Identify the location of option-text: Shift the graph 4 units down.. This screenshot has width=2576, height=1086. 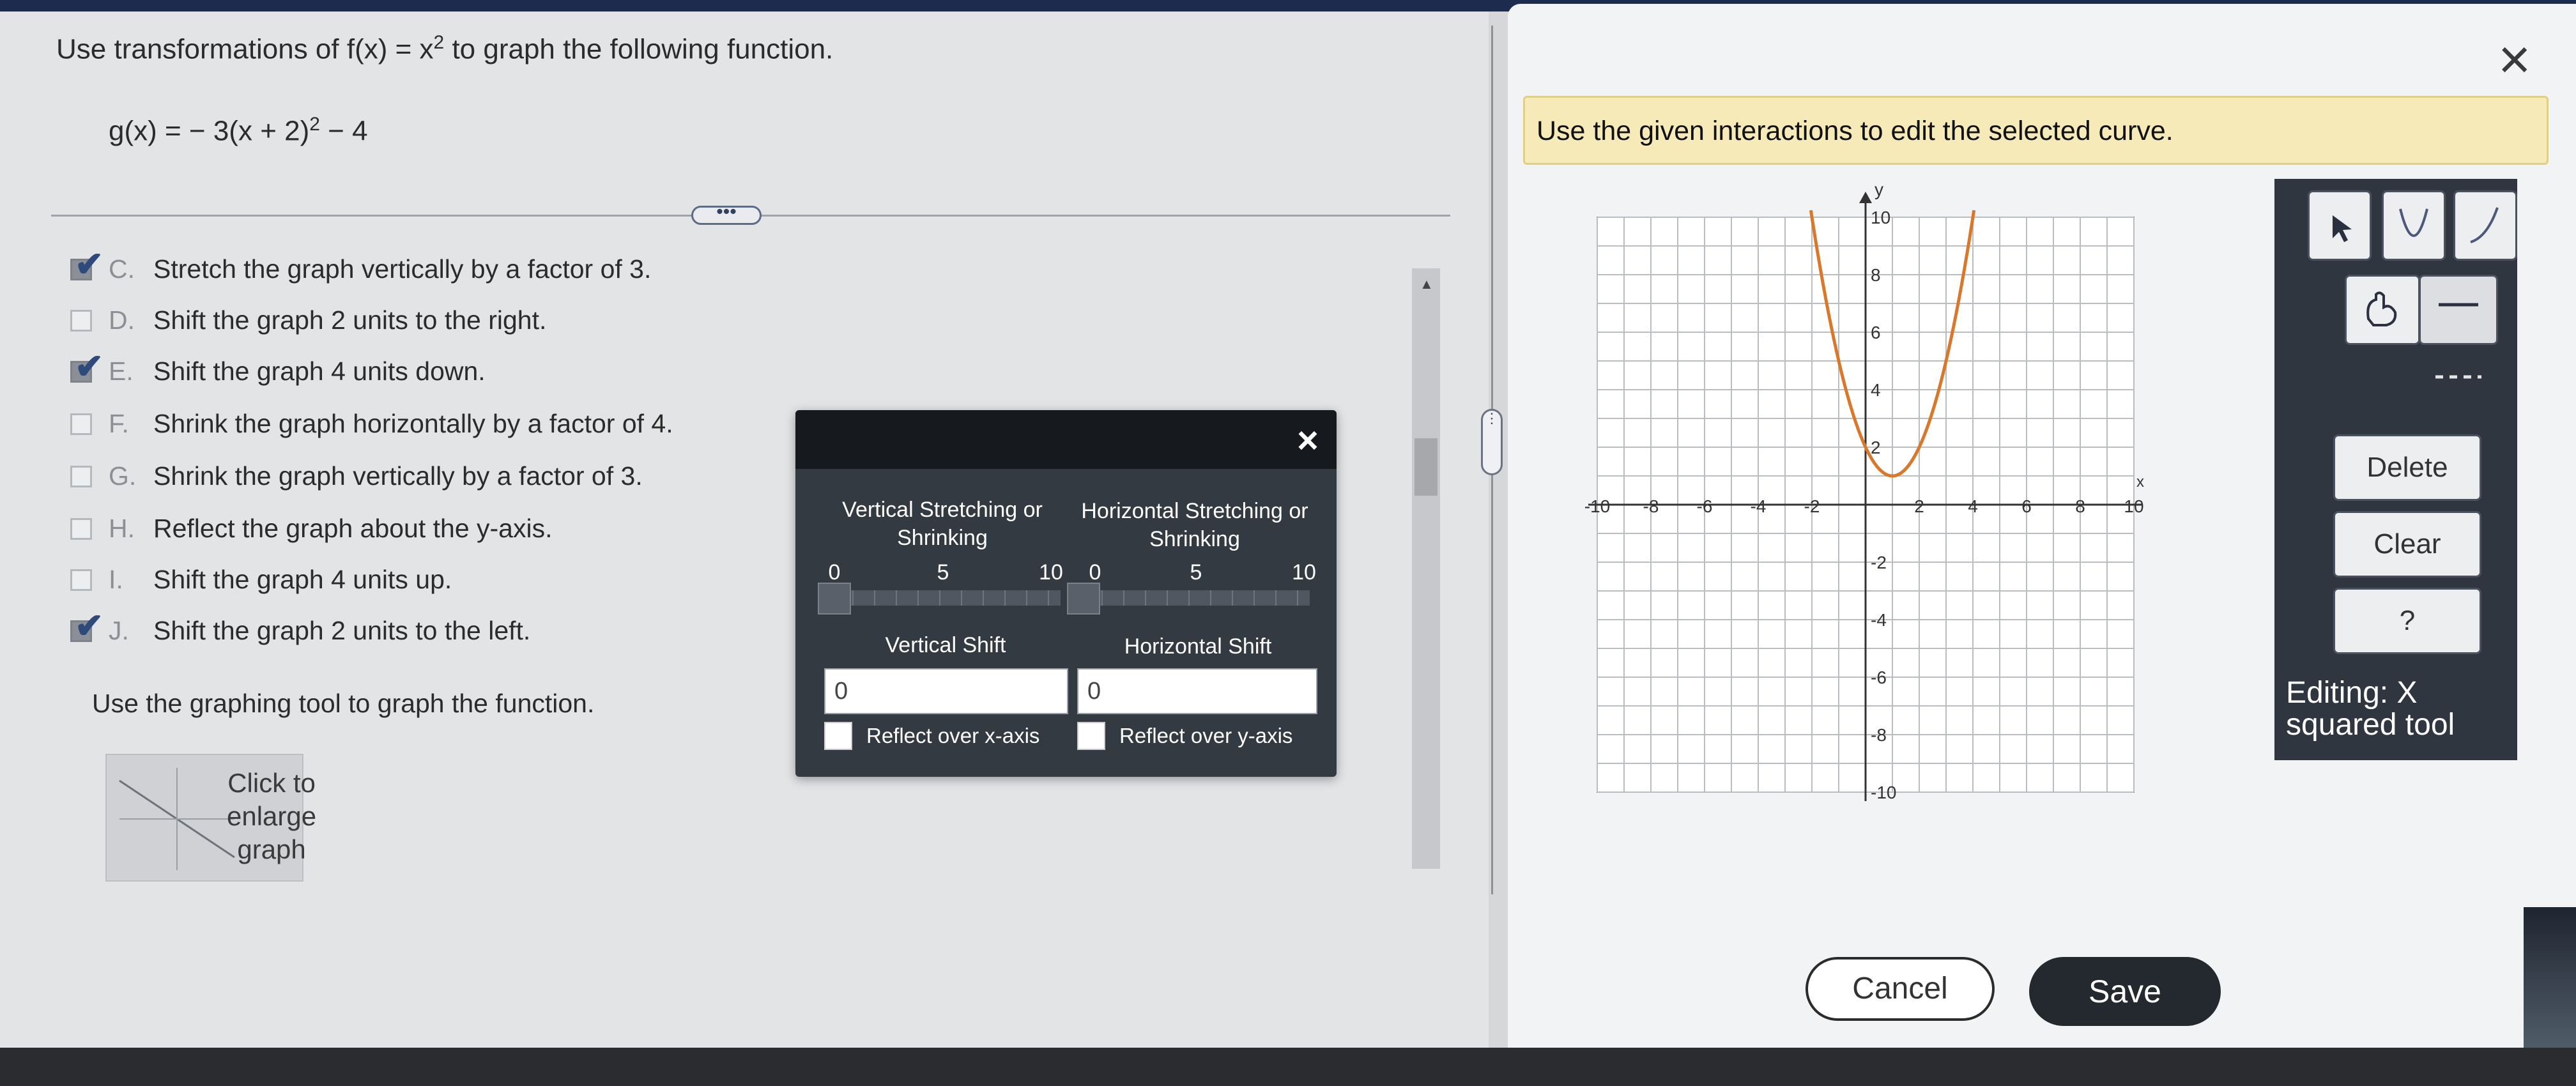
(319, 371).